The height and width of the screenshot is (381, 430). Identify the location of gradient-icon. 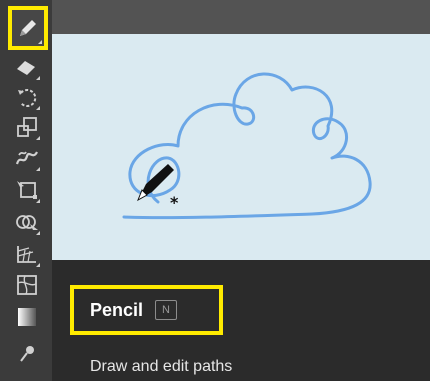
(27, 317).